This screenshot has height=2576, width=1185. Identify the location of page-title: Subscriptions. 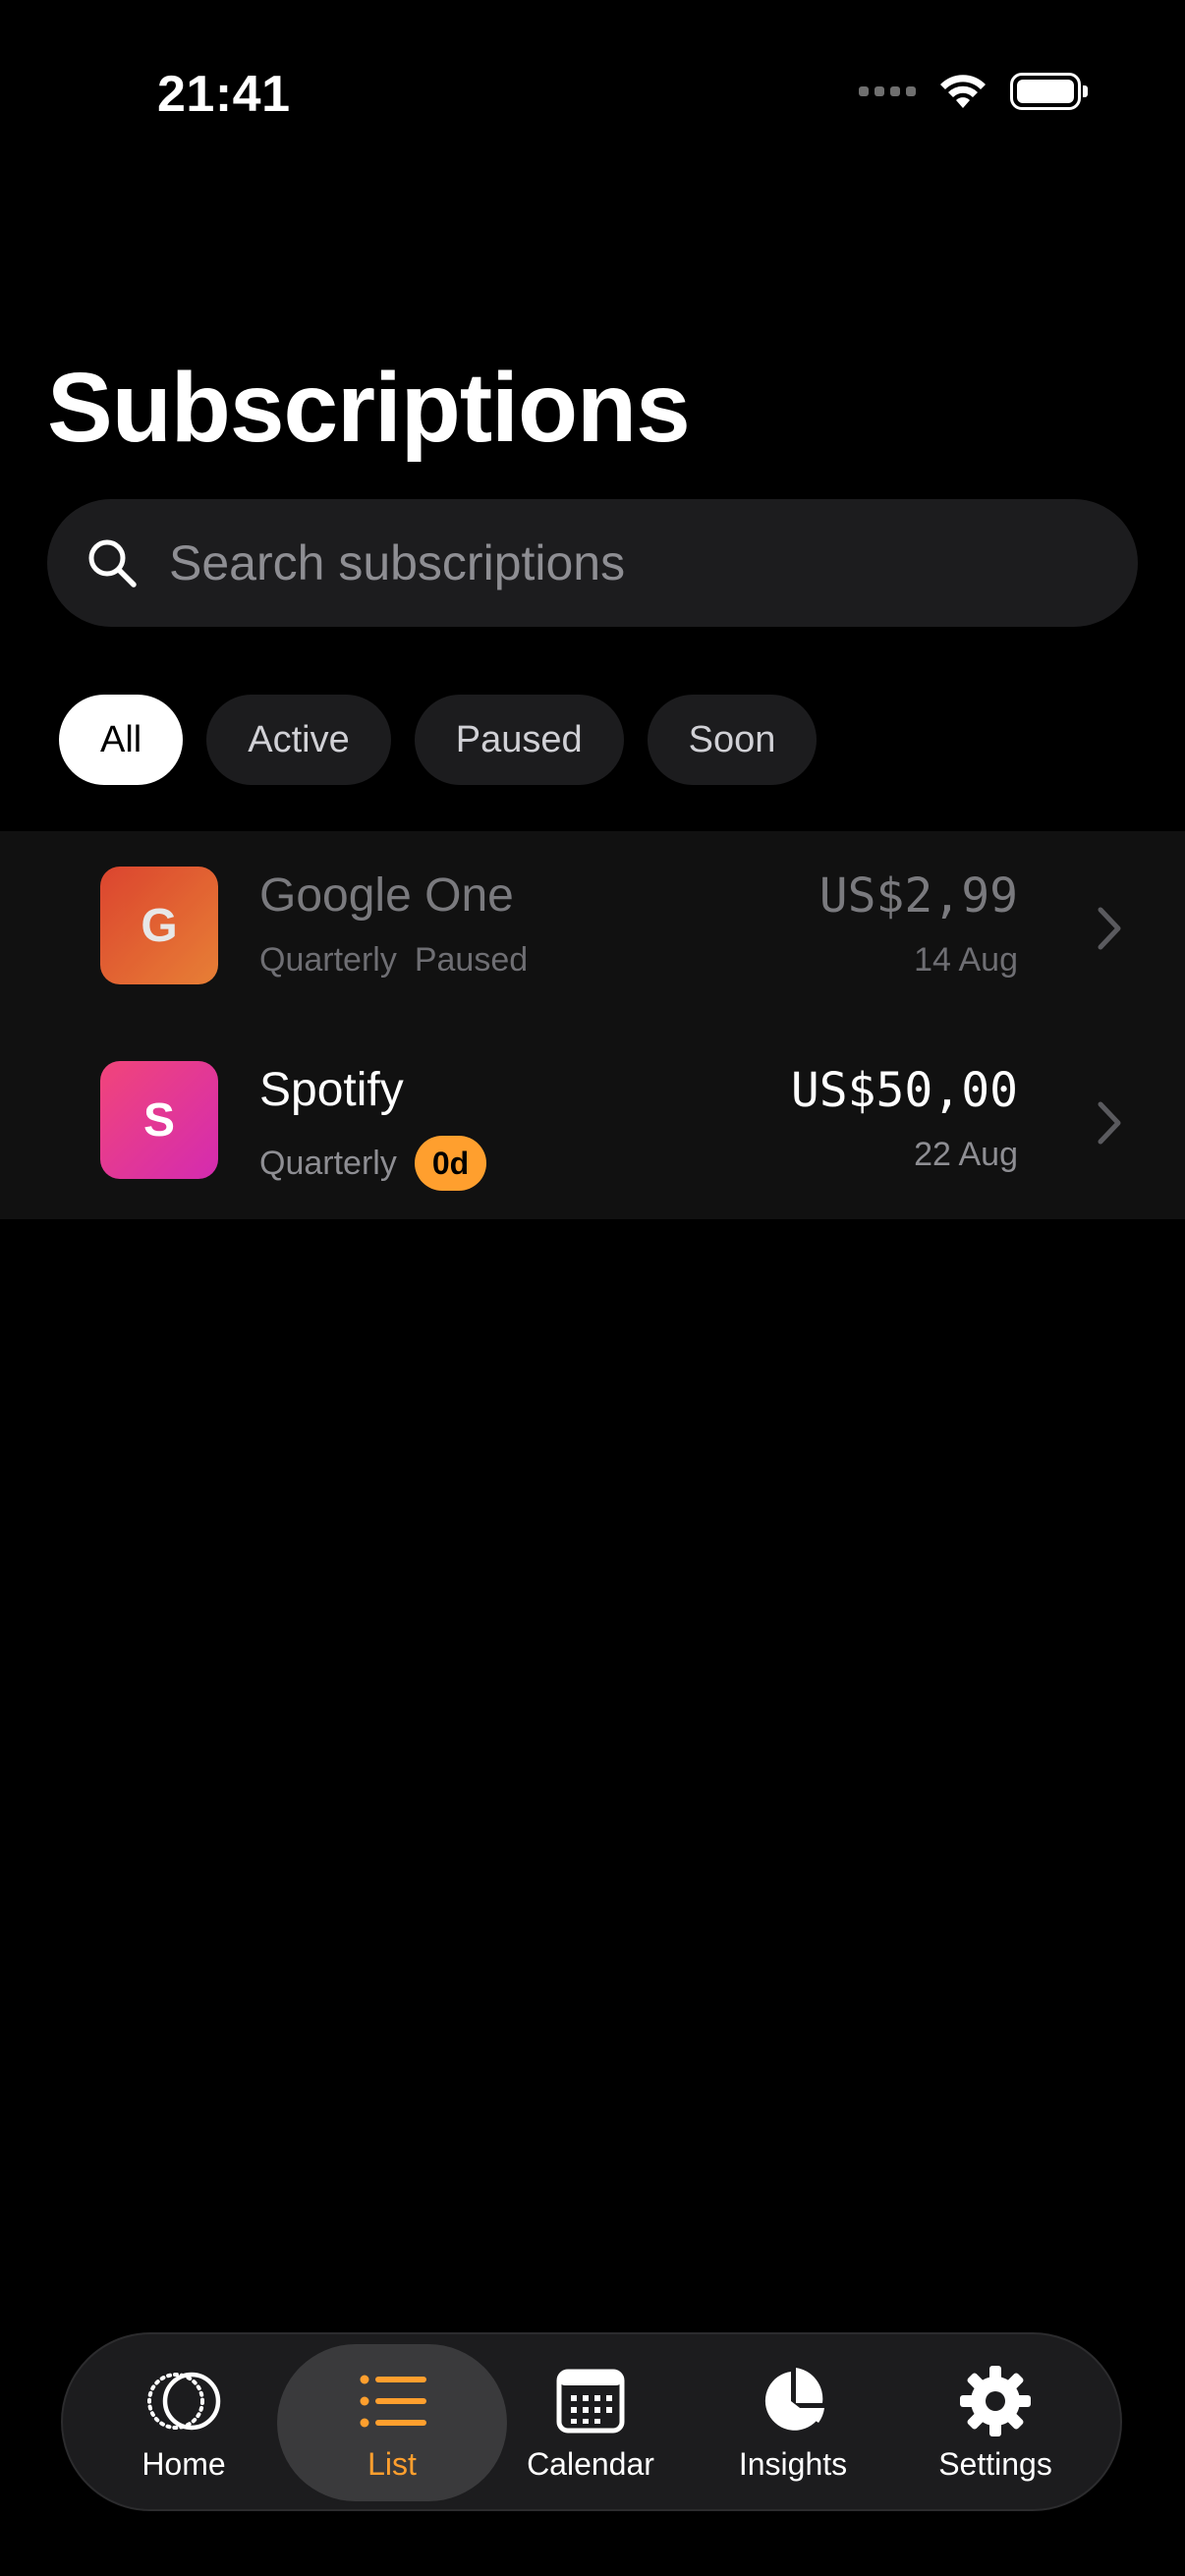
(369, 408).